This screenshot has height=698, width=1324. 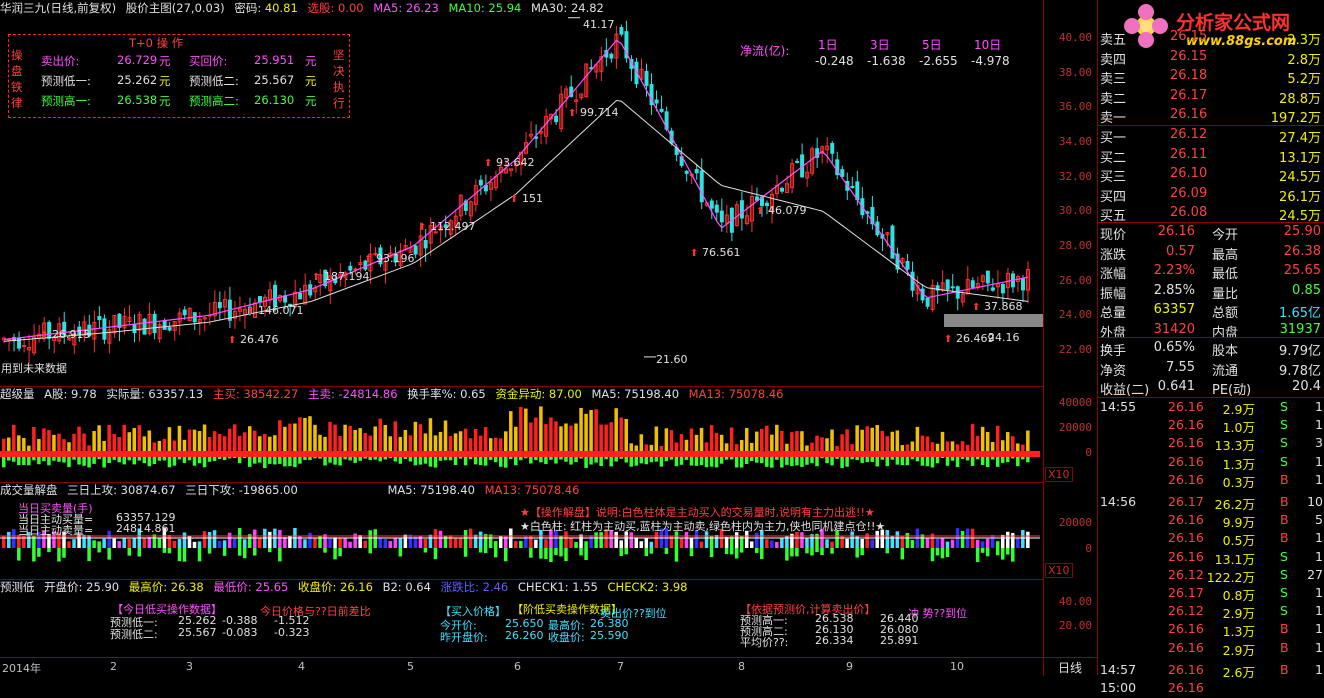 I want to click on price-annotation: 187.194, so click(x=347, y=276).